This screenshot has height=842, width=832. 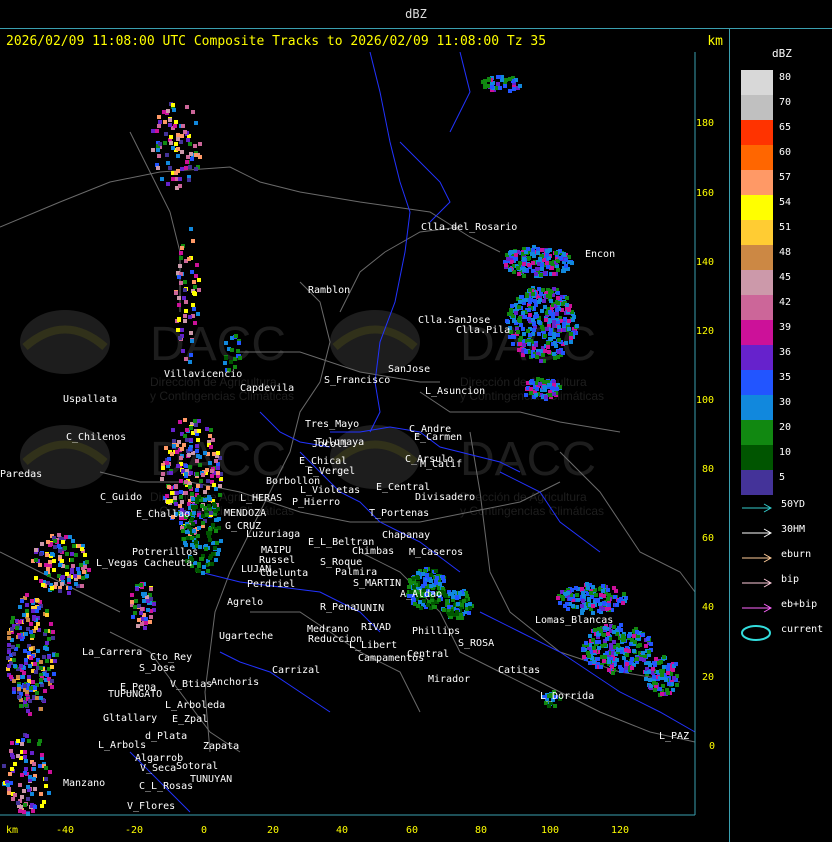 What do you see at coordinates (705, 262) in the screenshot?
I see `y-tick-label: 140` at bounding box center [705, 262].